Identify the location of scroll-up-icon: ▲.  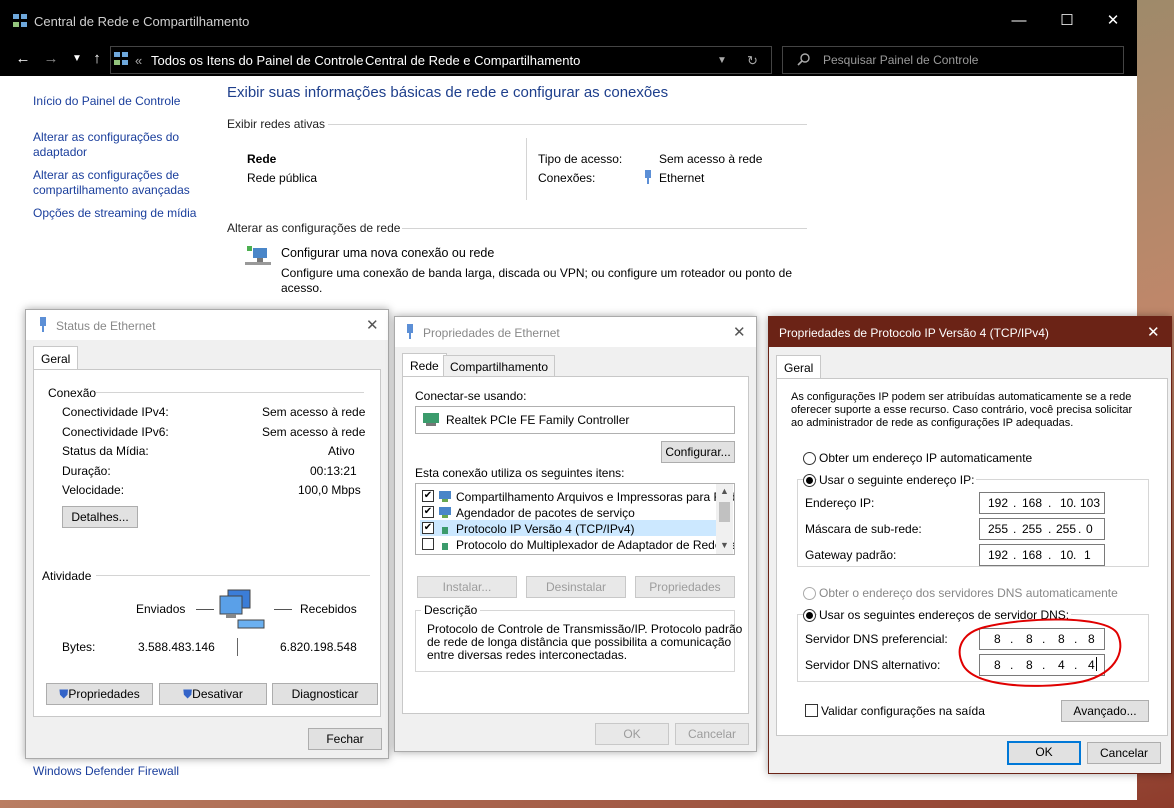
(724, 491).